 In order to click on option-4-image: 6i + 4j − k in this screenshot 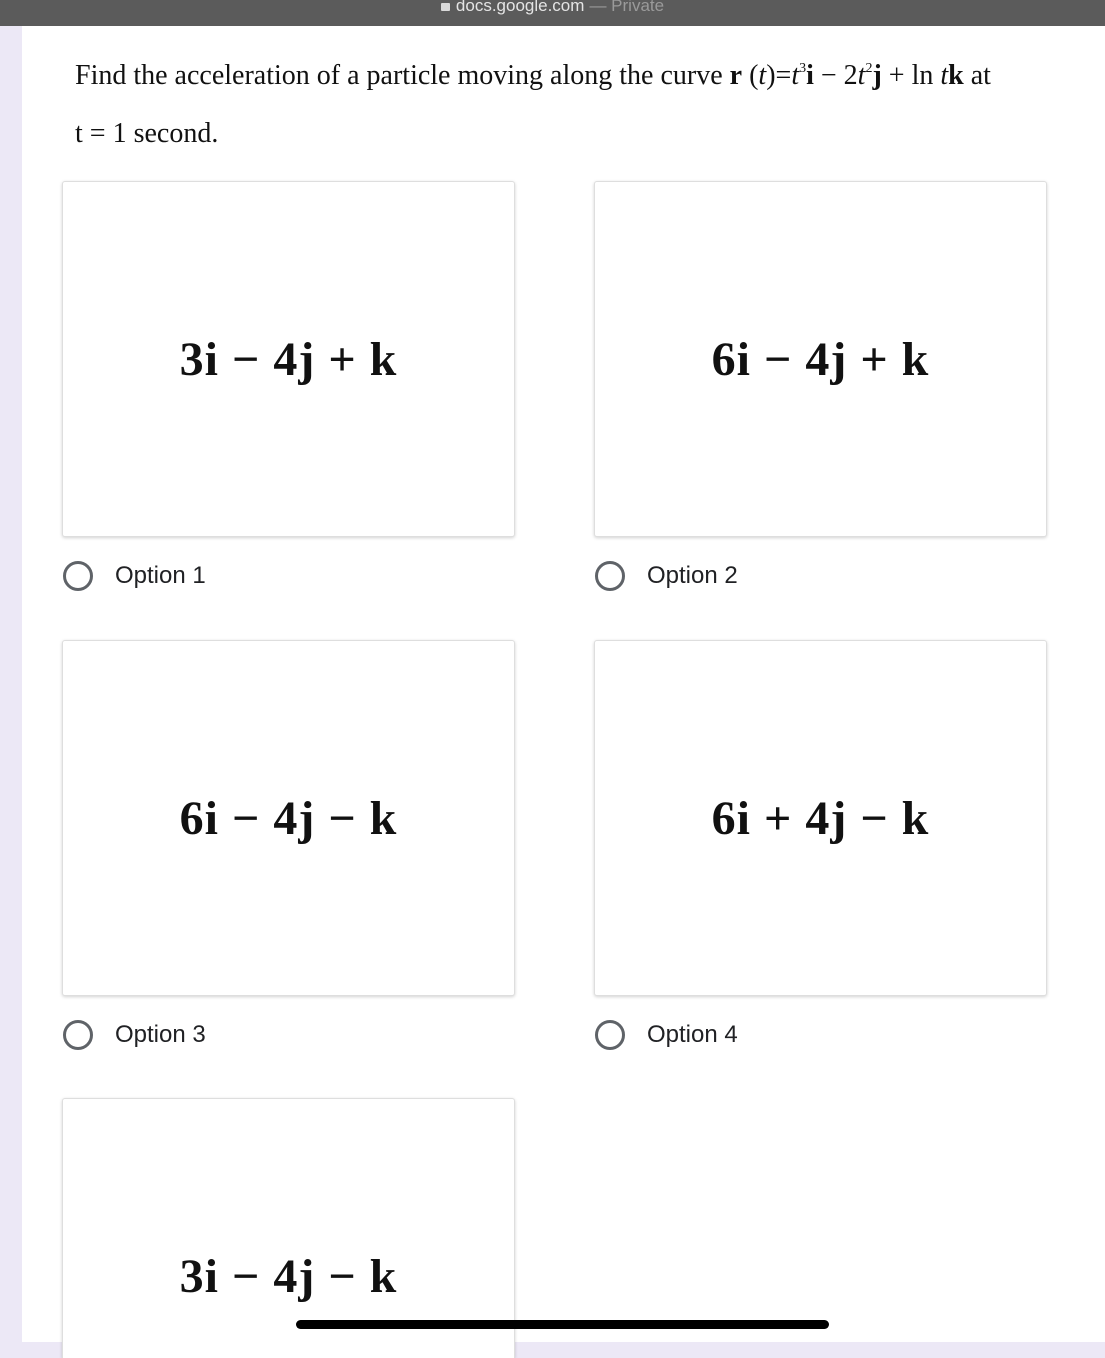, I will do `click(820, 818)`.